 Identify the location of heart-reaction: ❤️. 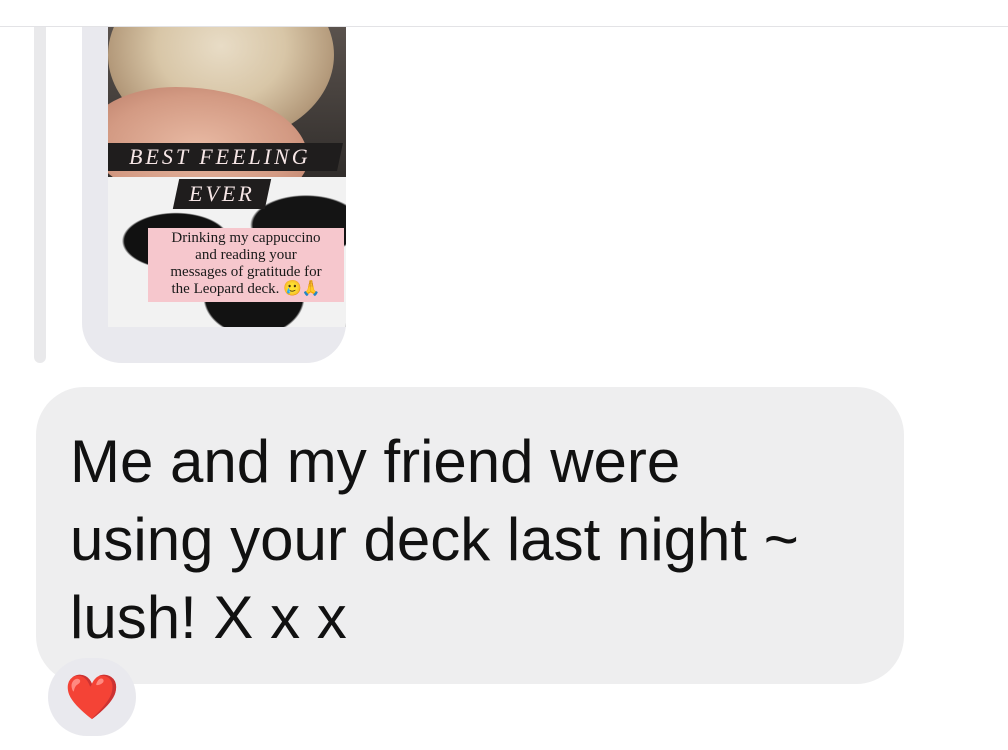
(92, 697).